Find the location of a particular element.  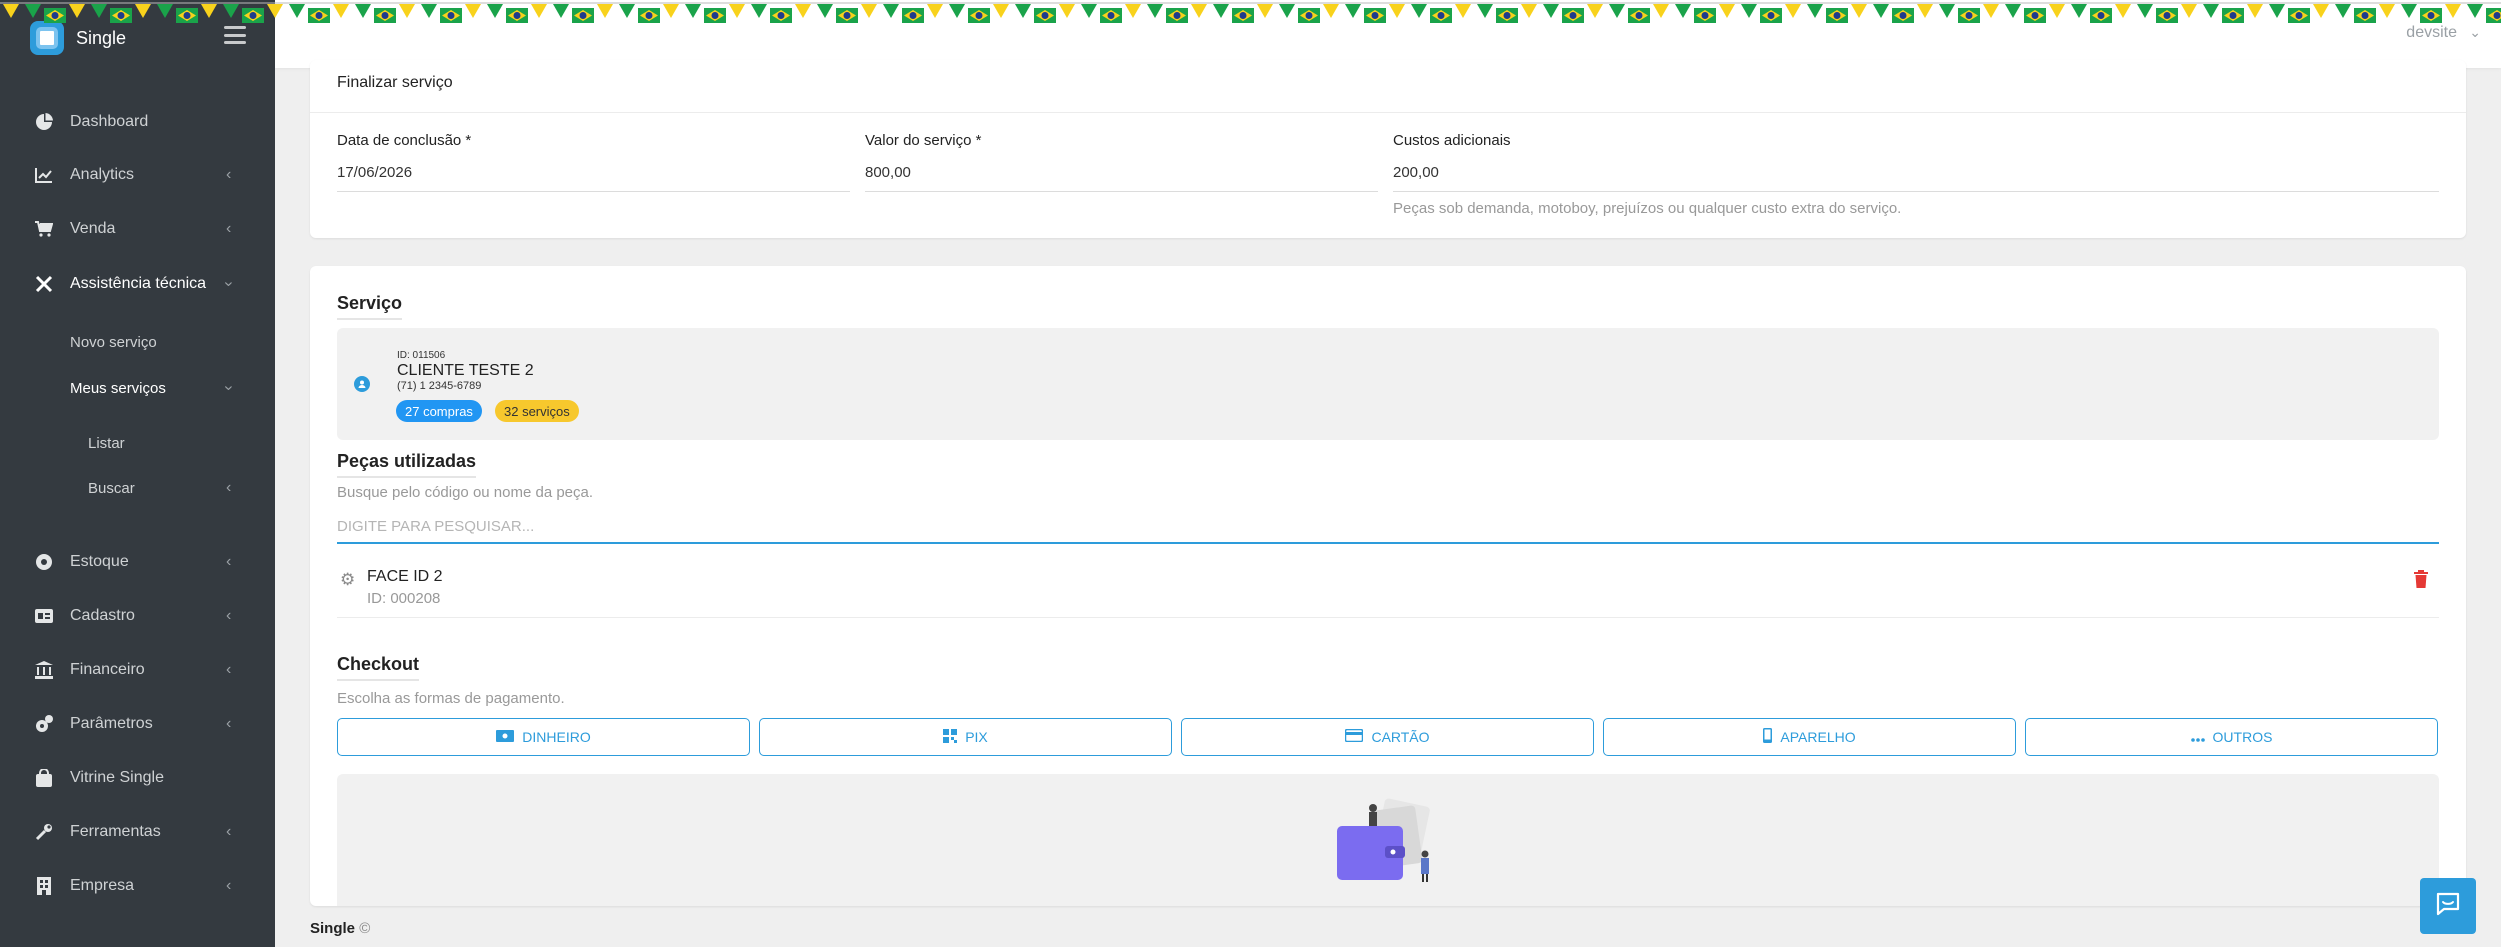

pay-label: CARTÃO is located at coordinates (1400, 737).